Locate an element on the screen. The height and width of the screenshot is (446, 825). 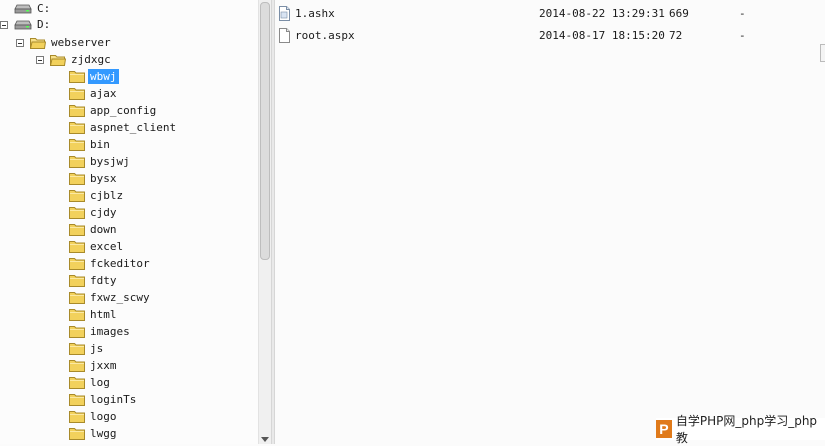
tree-item-drive-d: D: is located at coordinates (26, 24).